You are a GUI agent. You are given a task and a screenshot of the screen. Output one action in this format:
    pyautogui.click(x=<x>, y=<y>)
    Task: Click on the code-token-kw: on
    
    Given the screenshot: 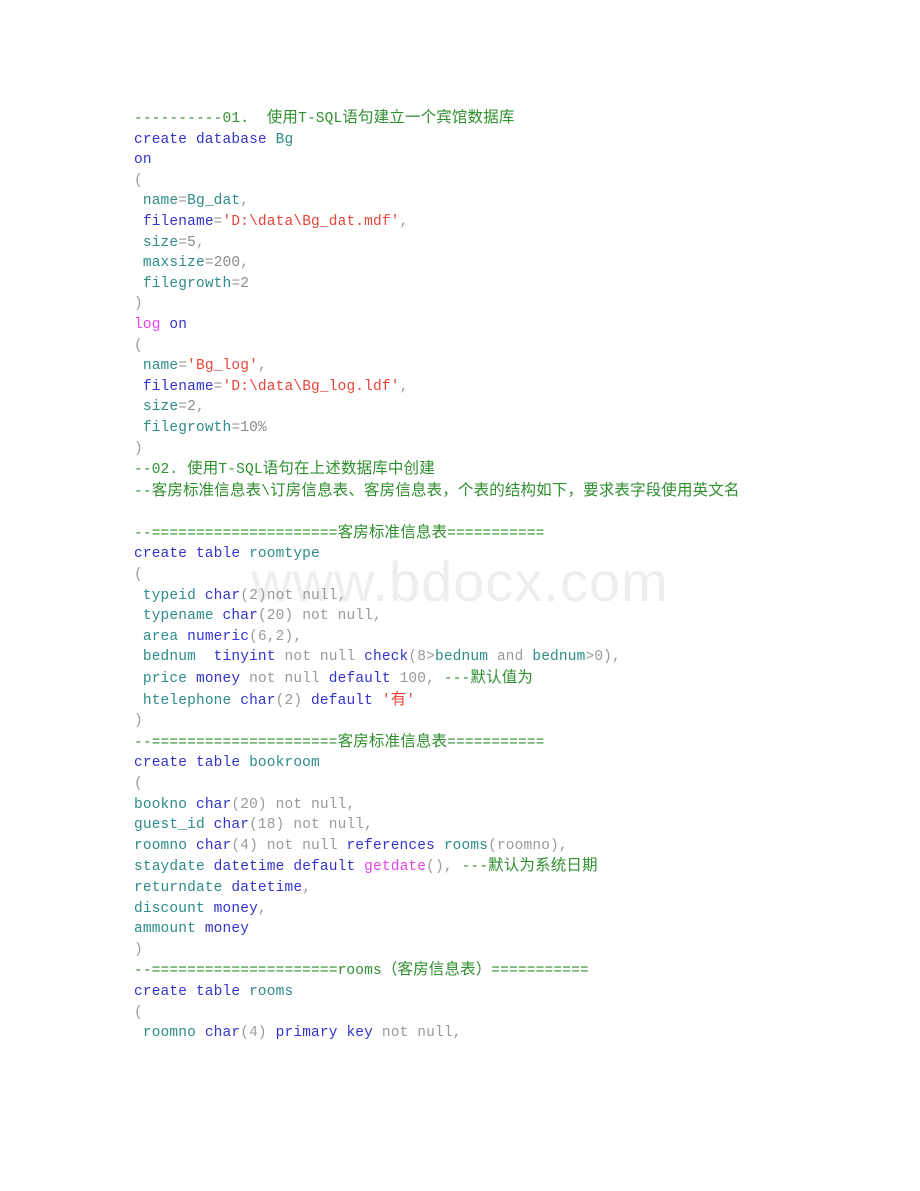 What is the action you would take?
    pyautogui.click(x=143, y=160)
    